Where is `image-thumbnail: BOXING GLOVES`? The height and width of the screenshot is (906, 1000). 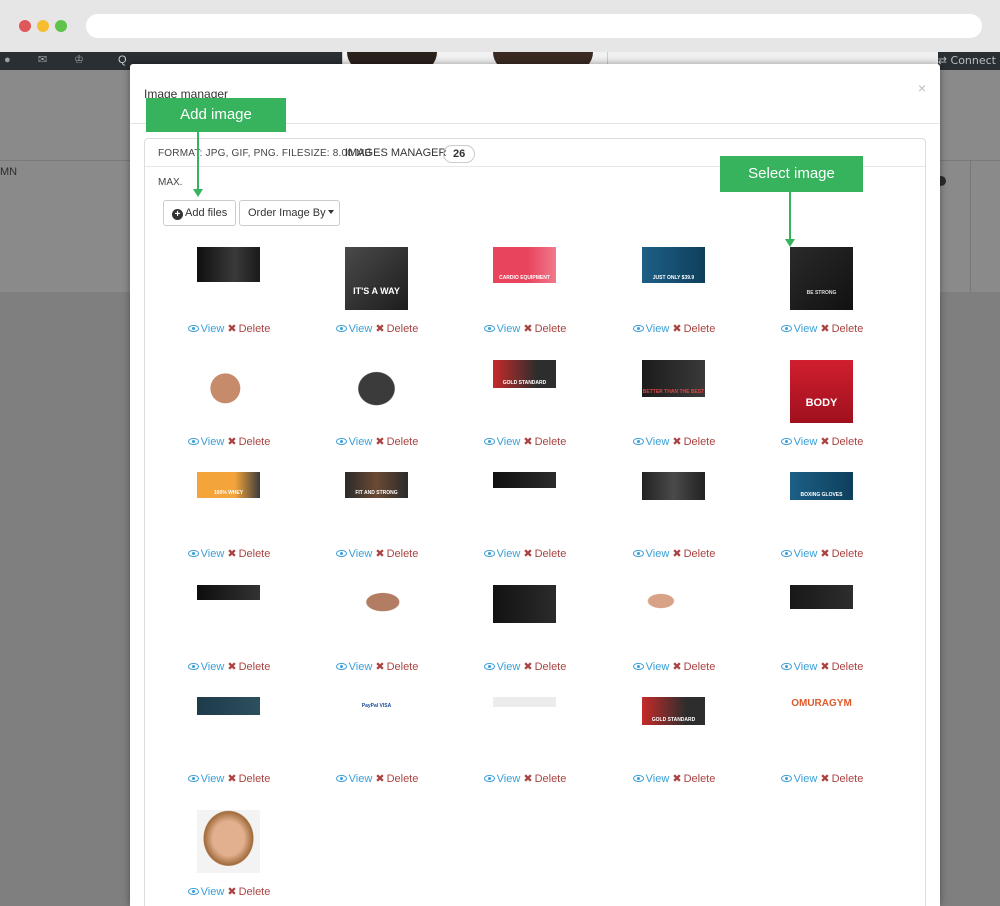 image-thumbnail: BOXING GLOVES is located at coordinates (821, 503).